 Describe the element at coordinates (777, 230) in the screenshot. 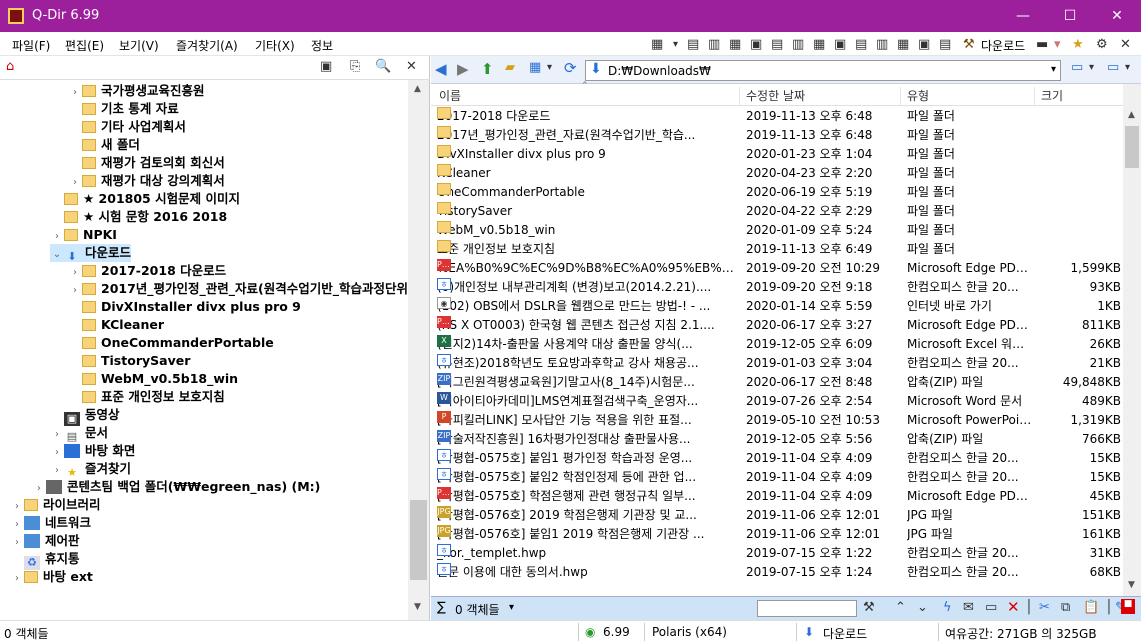

I see `file-row: WebM_v0.5b18_win 2020-01-09 오후 5:24 파일 폴더` at that location.